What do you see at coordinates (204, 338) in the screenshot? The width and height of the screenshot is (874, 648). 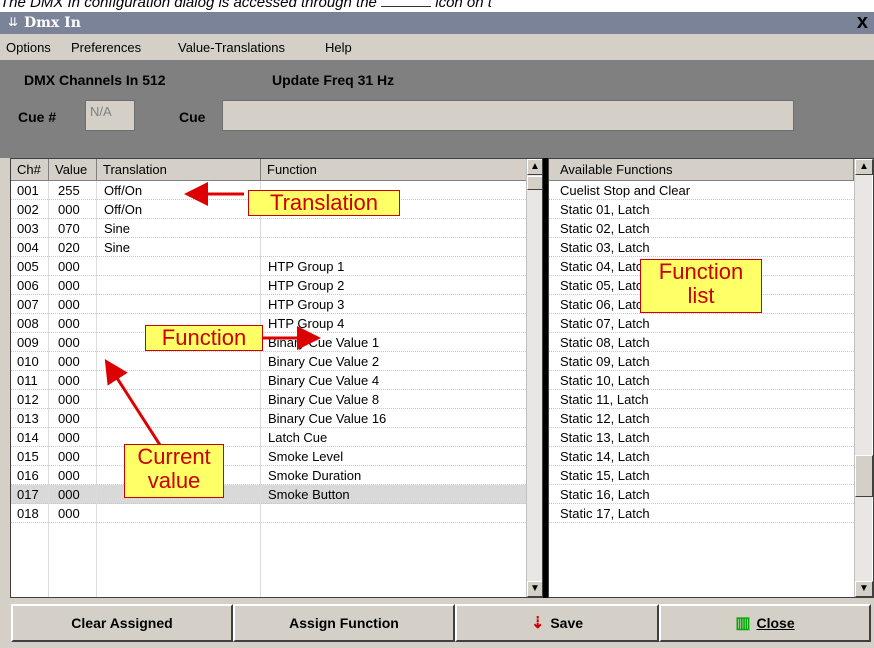 I see `function-callout: Function` at bounding box center [204, 338].